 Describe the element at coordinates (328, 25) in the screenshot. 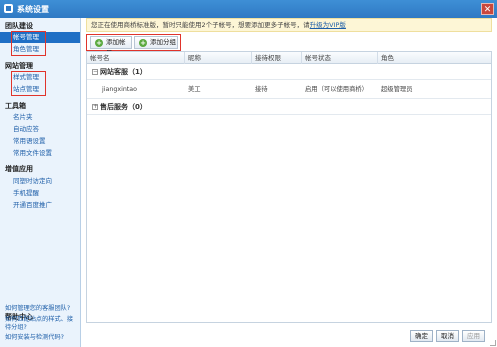

I see `upgrade-vip-link: 升级为VIP版` at that location.